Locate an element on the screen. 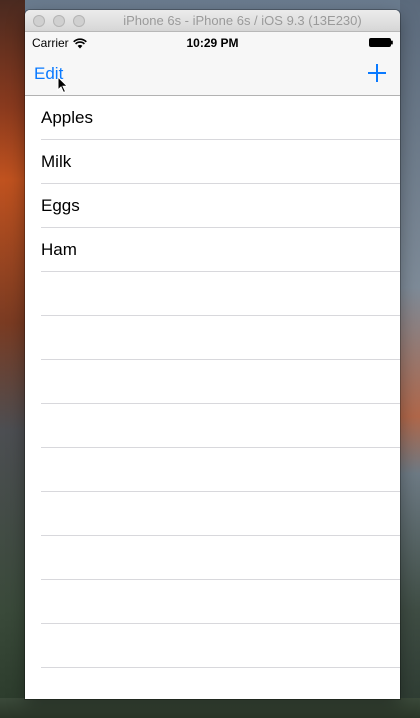  window-title: iPhone 6s - iPhone 6s / iOS 9.3 (13E230) is located at coordinates (242, 20).